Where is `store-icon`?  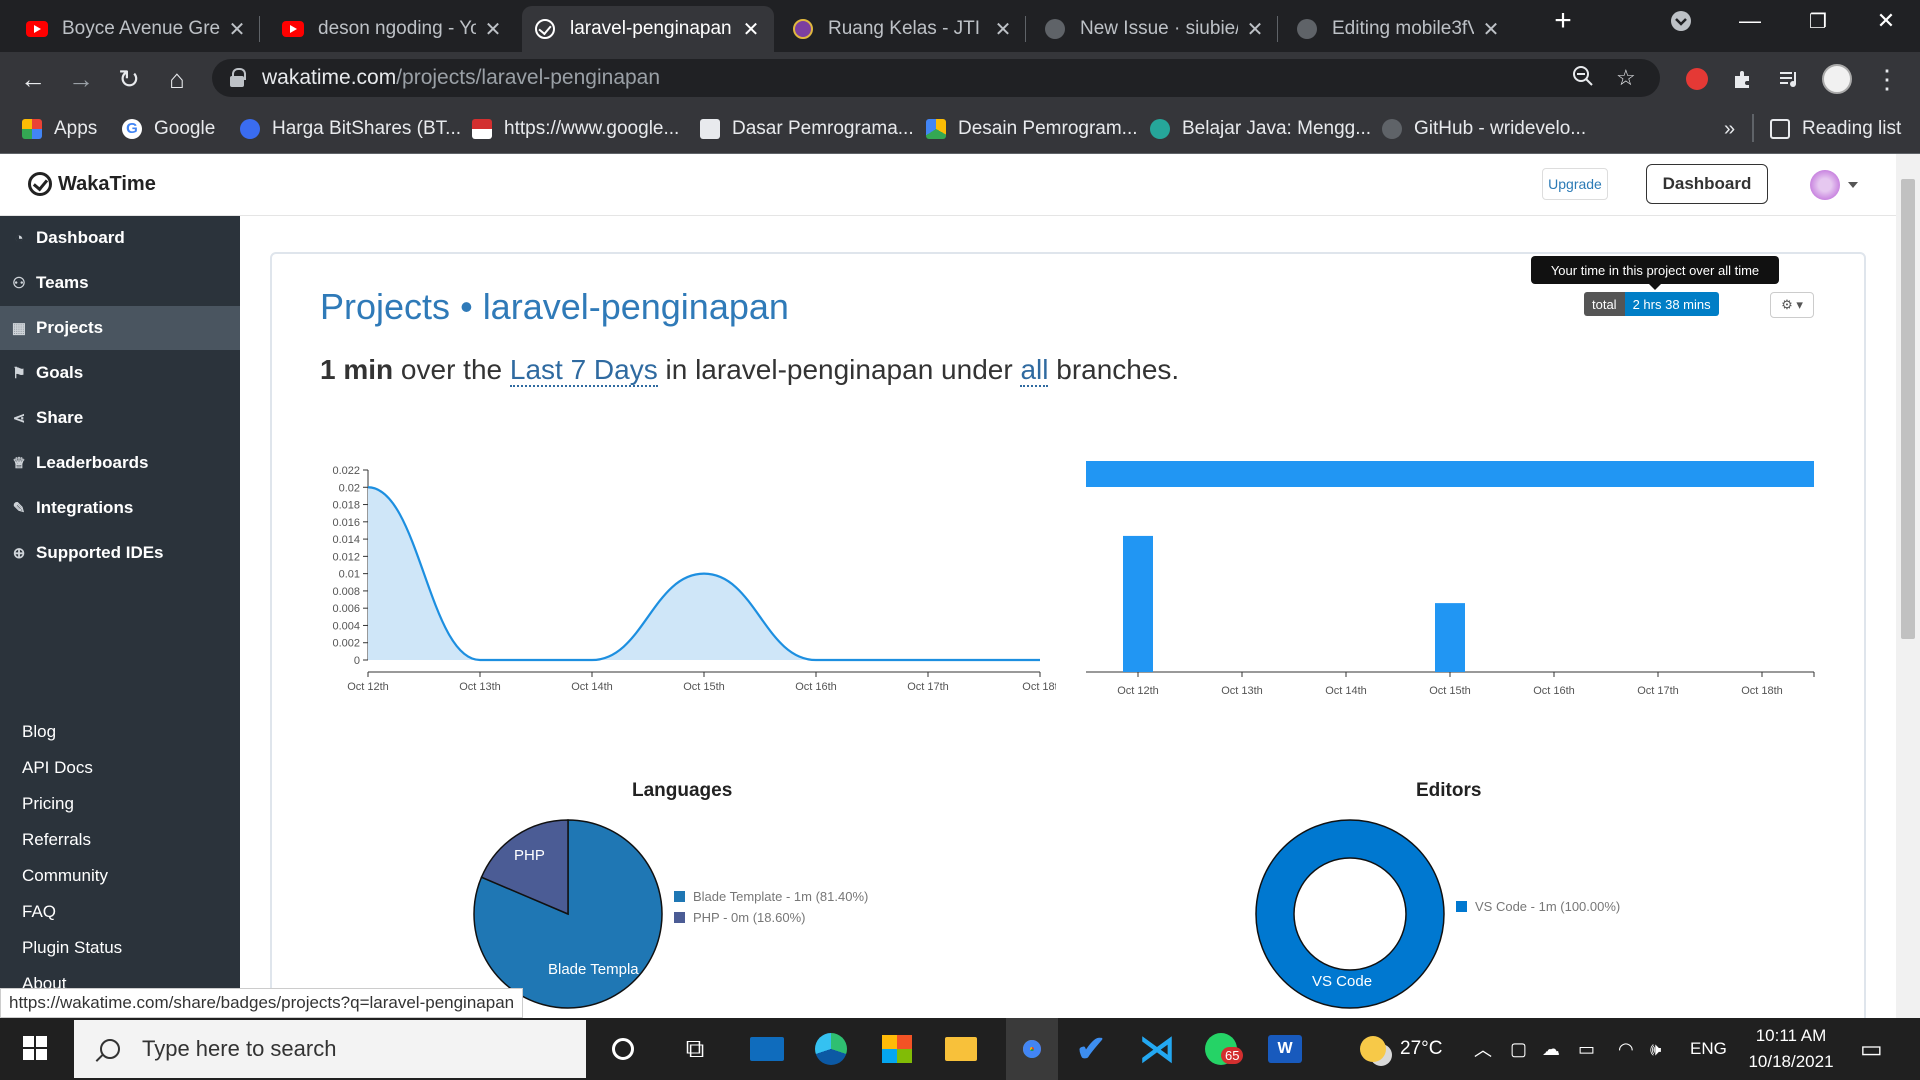
store-icon is located at coordinates (897, 1049).